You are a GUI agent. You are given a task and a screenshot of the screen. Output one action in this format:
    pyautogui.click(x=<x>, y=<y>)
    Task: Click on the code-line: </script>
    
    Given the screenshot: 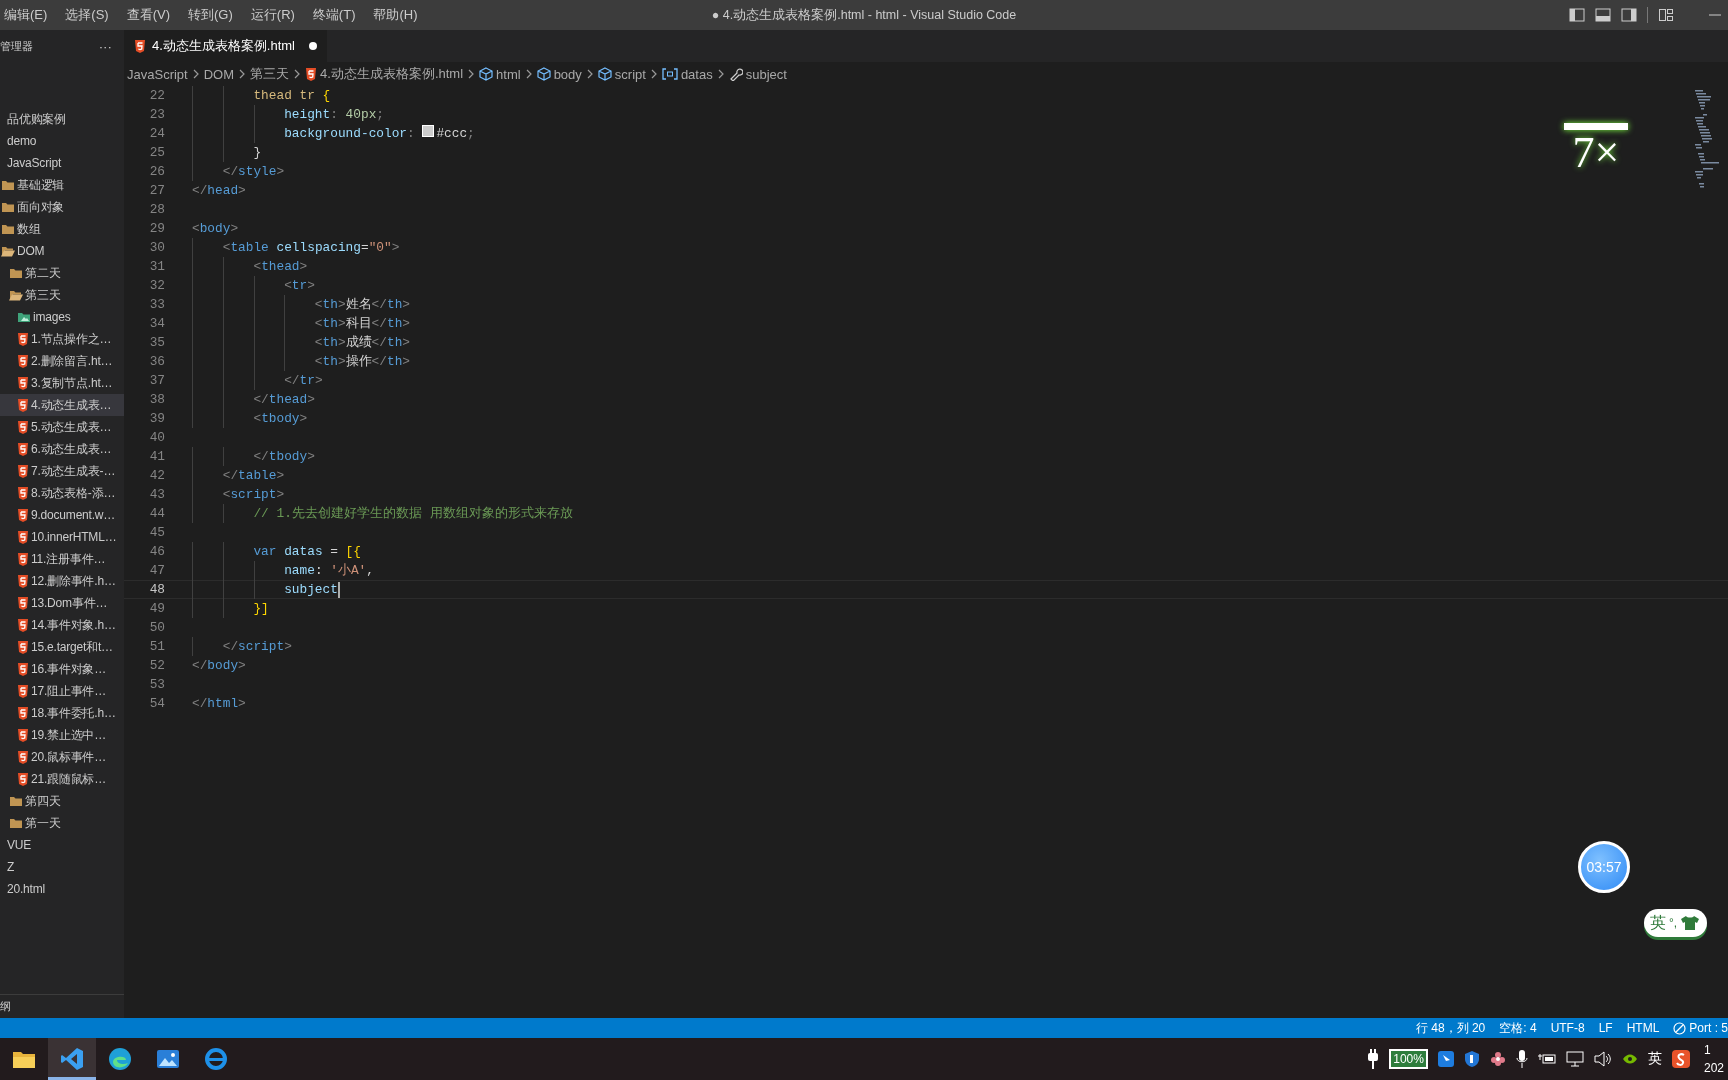 What is the action you would take?
    pyautogui.click(x=242, y=646)
    